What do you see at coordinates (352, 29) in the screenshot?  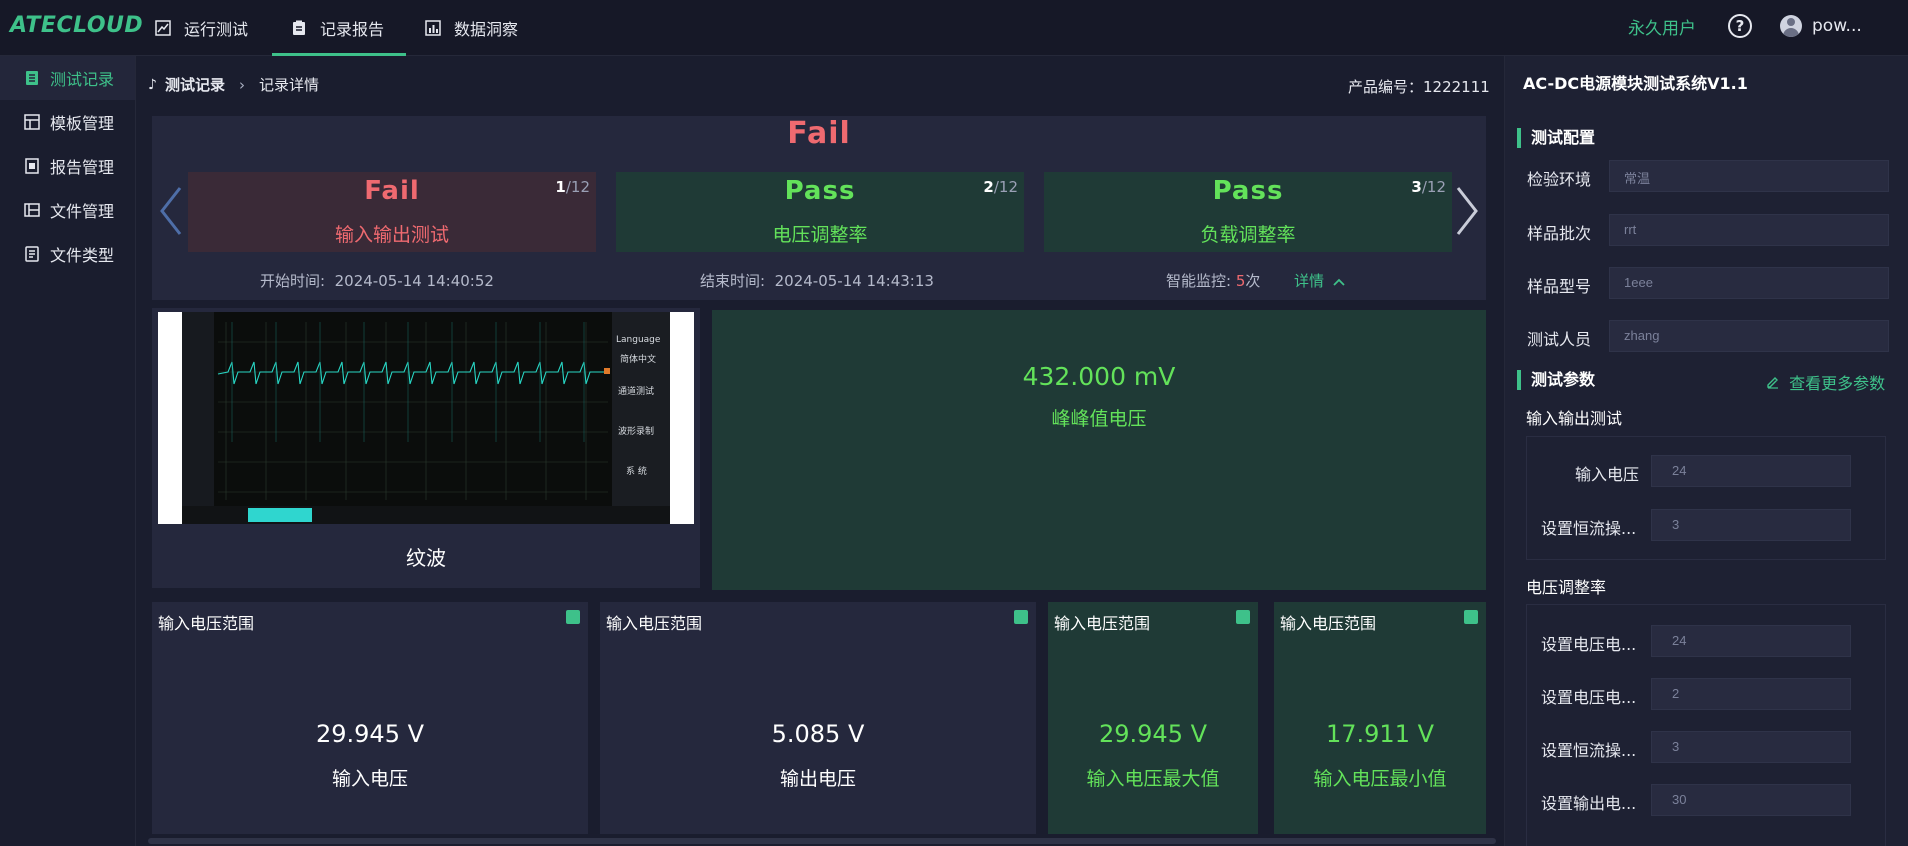 I see `nav-tab-label: 记录报告` at bounding box center [352, 29].